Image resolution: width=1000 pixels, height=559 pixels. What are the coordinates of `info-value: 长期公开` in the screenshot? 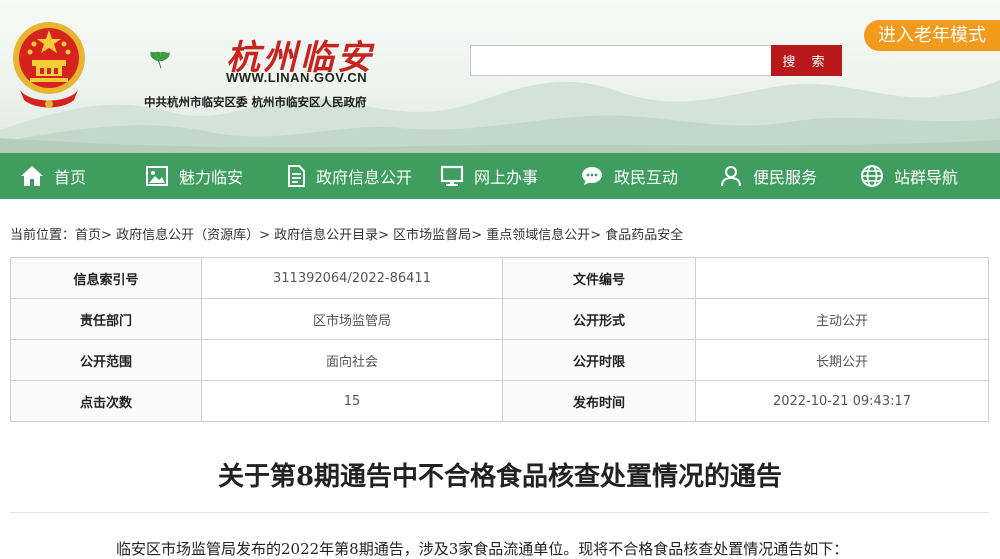 It's located at (842, 360).